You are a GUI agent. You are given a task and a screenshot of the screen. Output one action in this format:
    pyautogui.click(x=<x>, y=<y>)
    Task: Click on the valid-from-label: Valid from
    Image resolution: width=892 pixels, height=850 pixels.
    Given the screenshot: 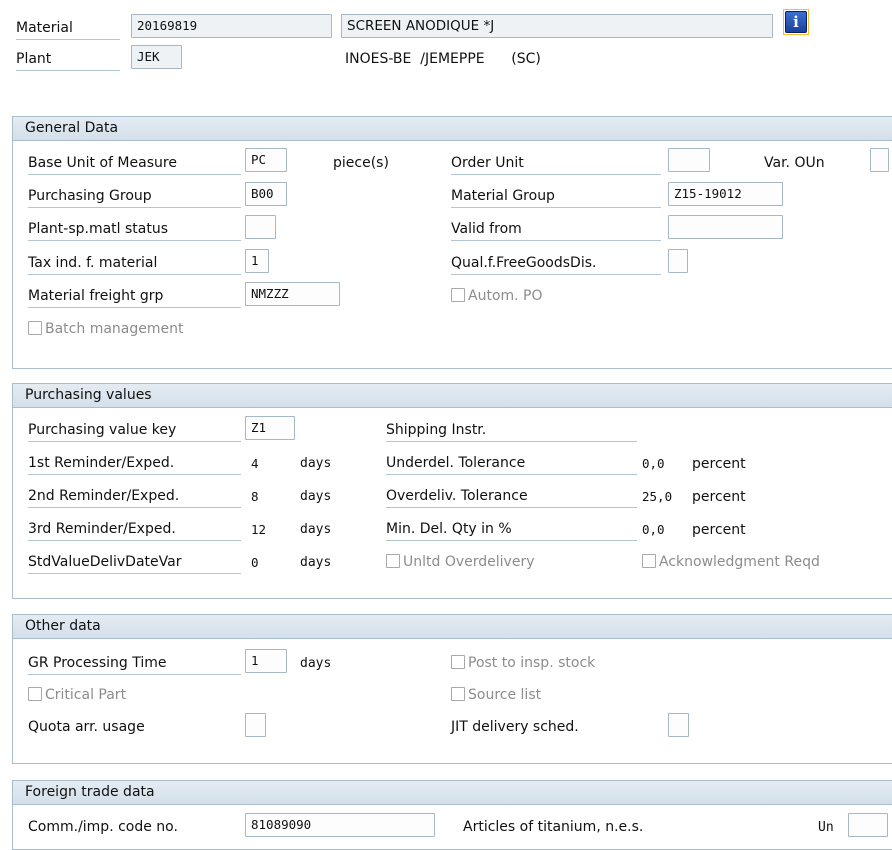 What is the action you would take?
    pyautogui.click(x=556, y=231)
    